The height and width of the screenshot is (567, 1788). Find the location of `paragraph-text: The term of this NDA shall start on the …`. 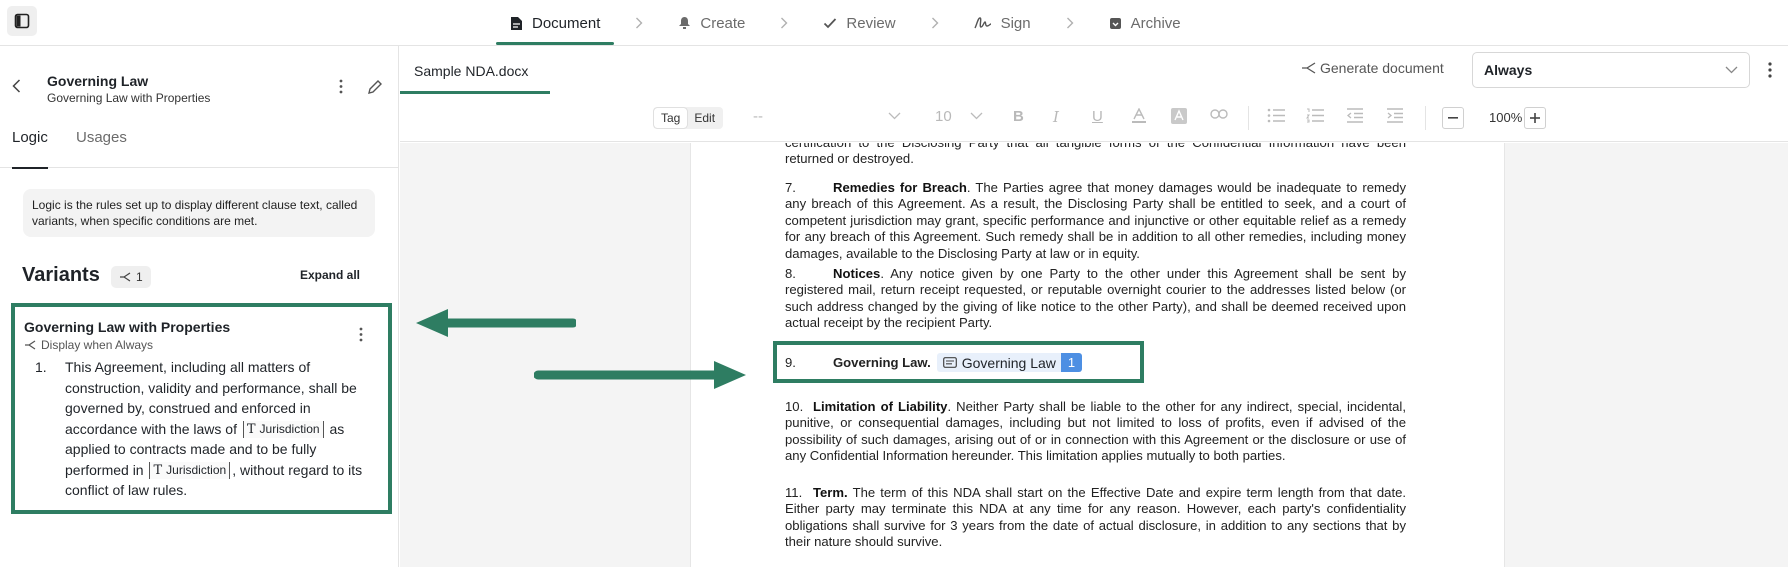

paragraph-text: The term of this NDA shall start on the … is located at coordinates (1095, 517).